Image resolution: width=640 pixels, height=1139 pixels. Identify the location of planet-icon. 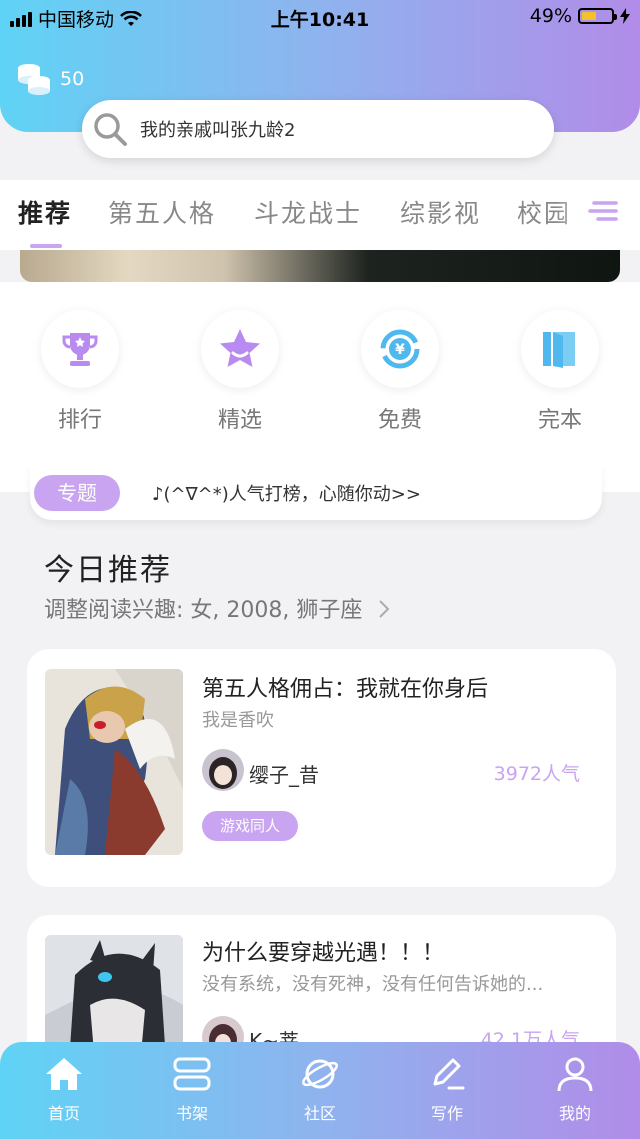
(320, 1074).